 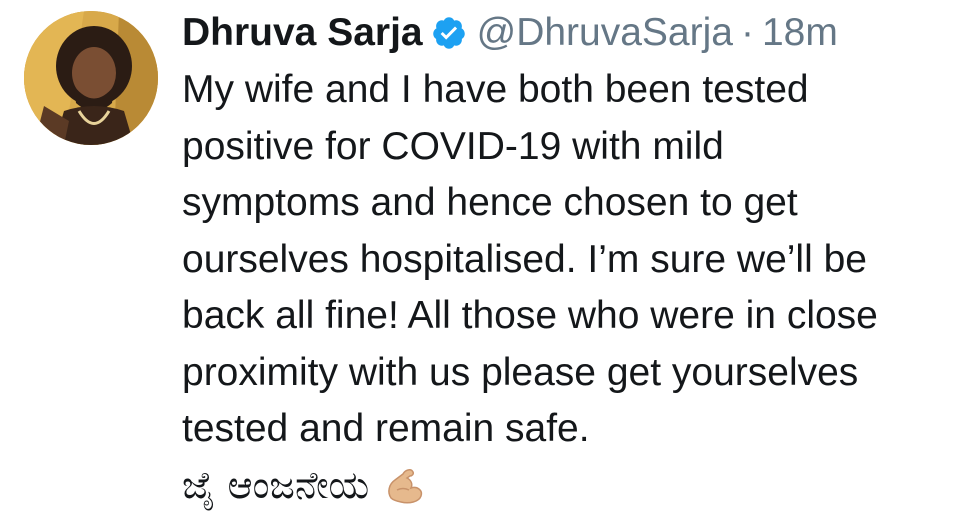 I want to click on handle: @DhruvaSarja, so click(x=605, y=33).